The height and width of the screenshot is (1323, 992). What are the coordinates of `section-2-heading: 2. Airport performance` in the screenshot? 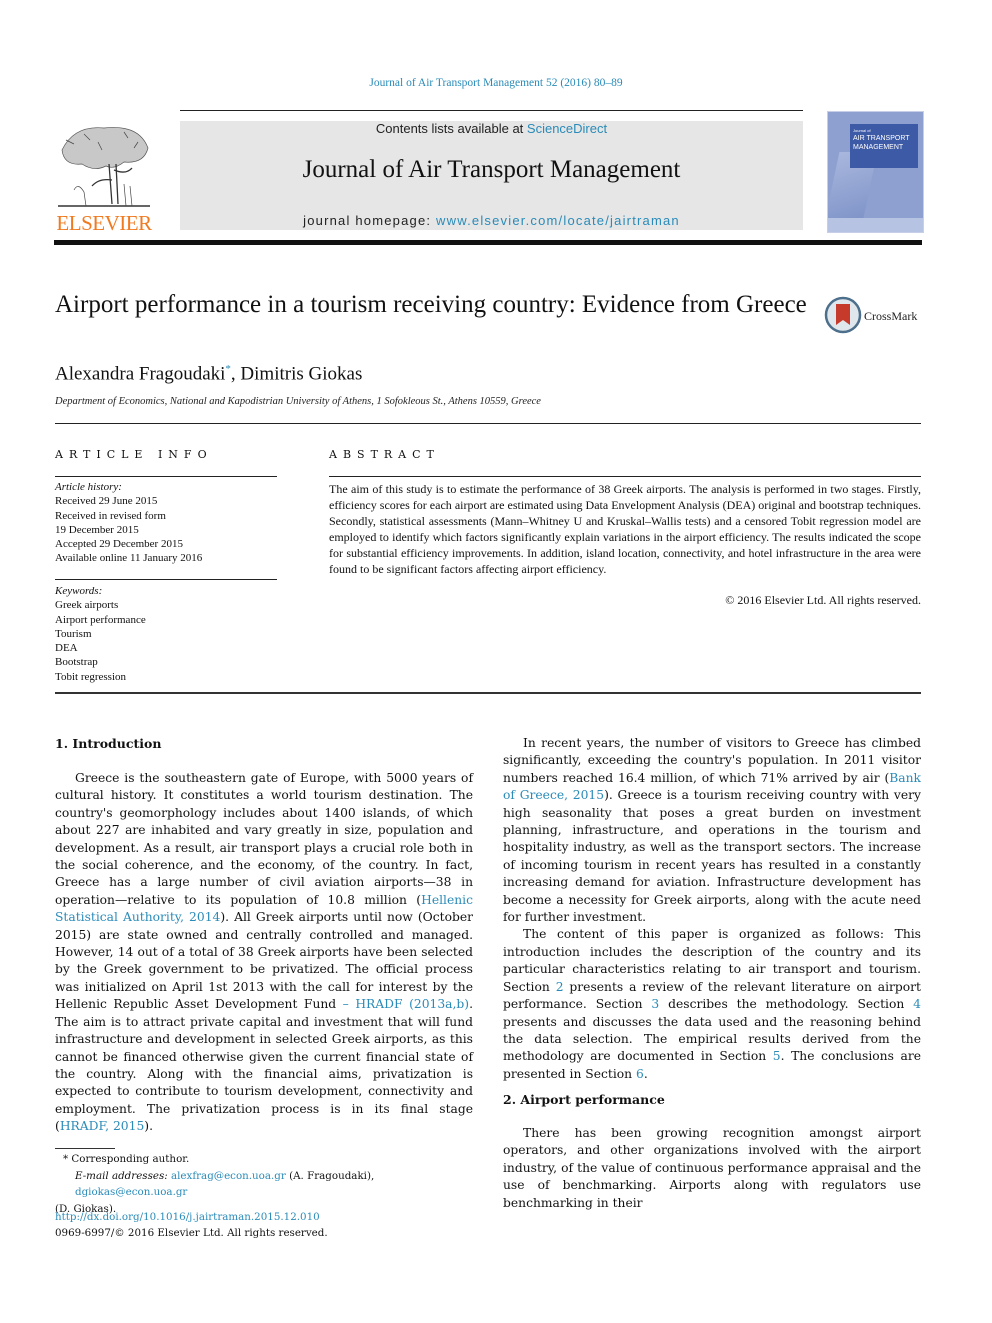 It's located at (584, 1099).